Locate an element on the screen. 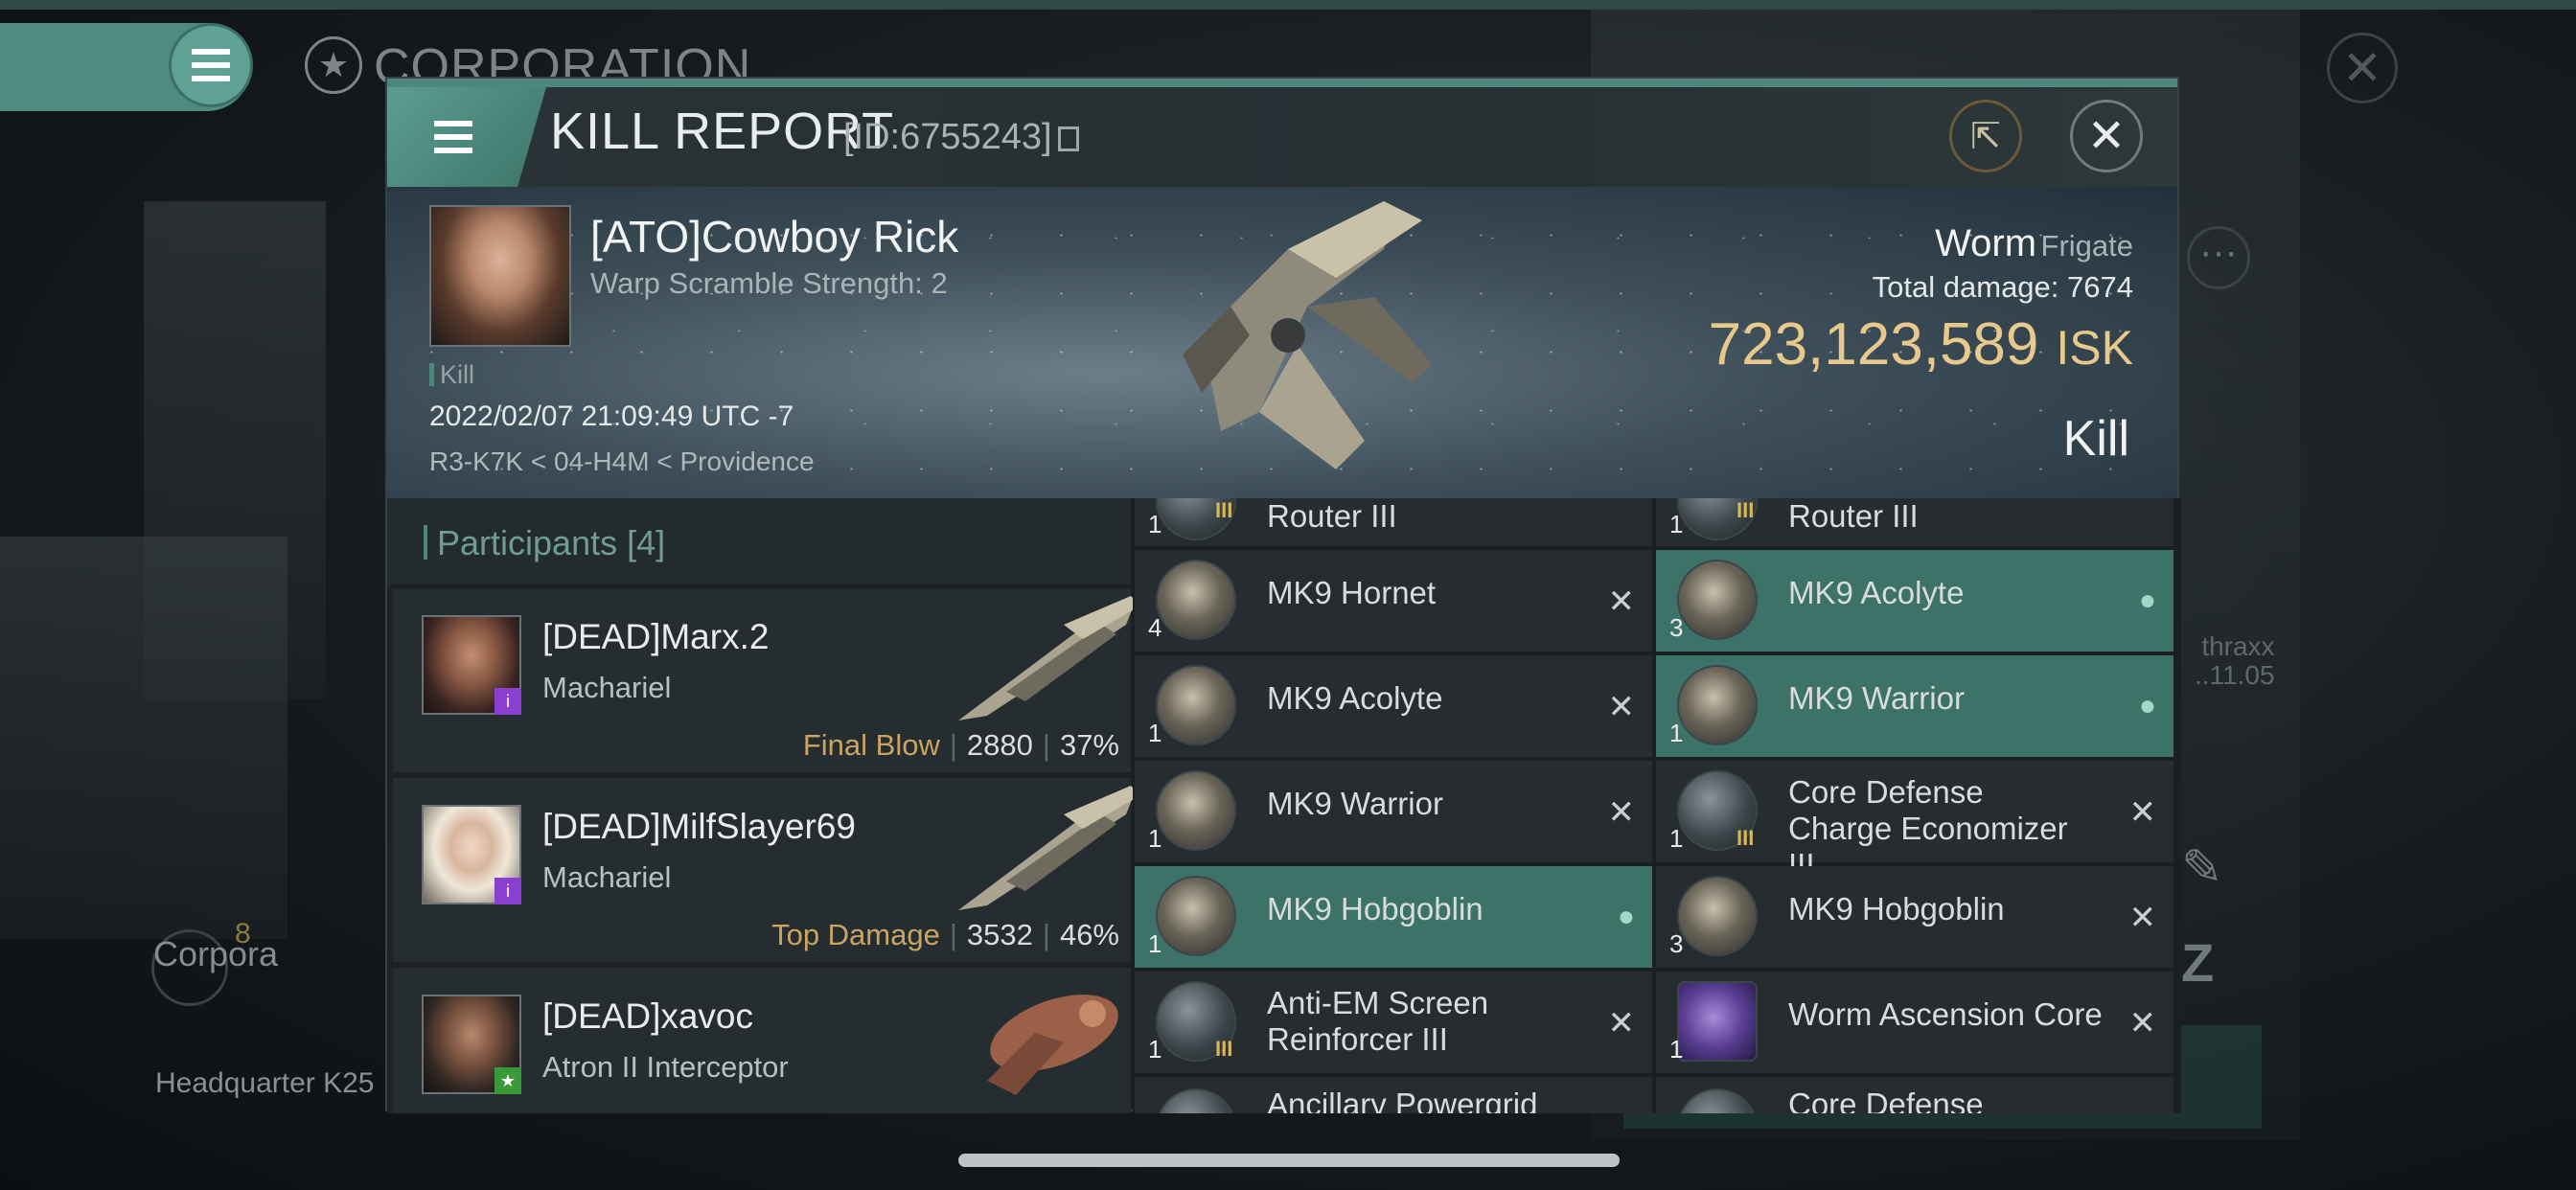 This screenshot has width=2576, height=1190. ship-name: Worm is located at coordinates (1985, 243).